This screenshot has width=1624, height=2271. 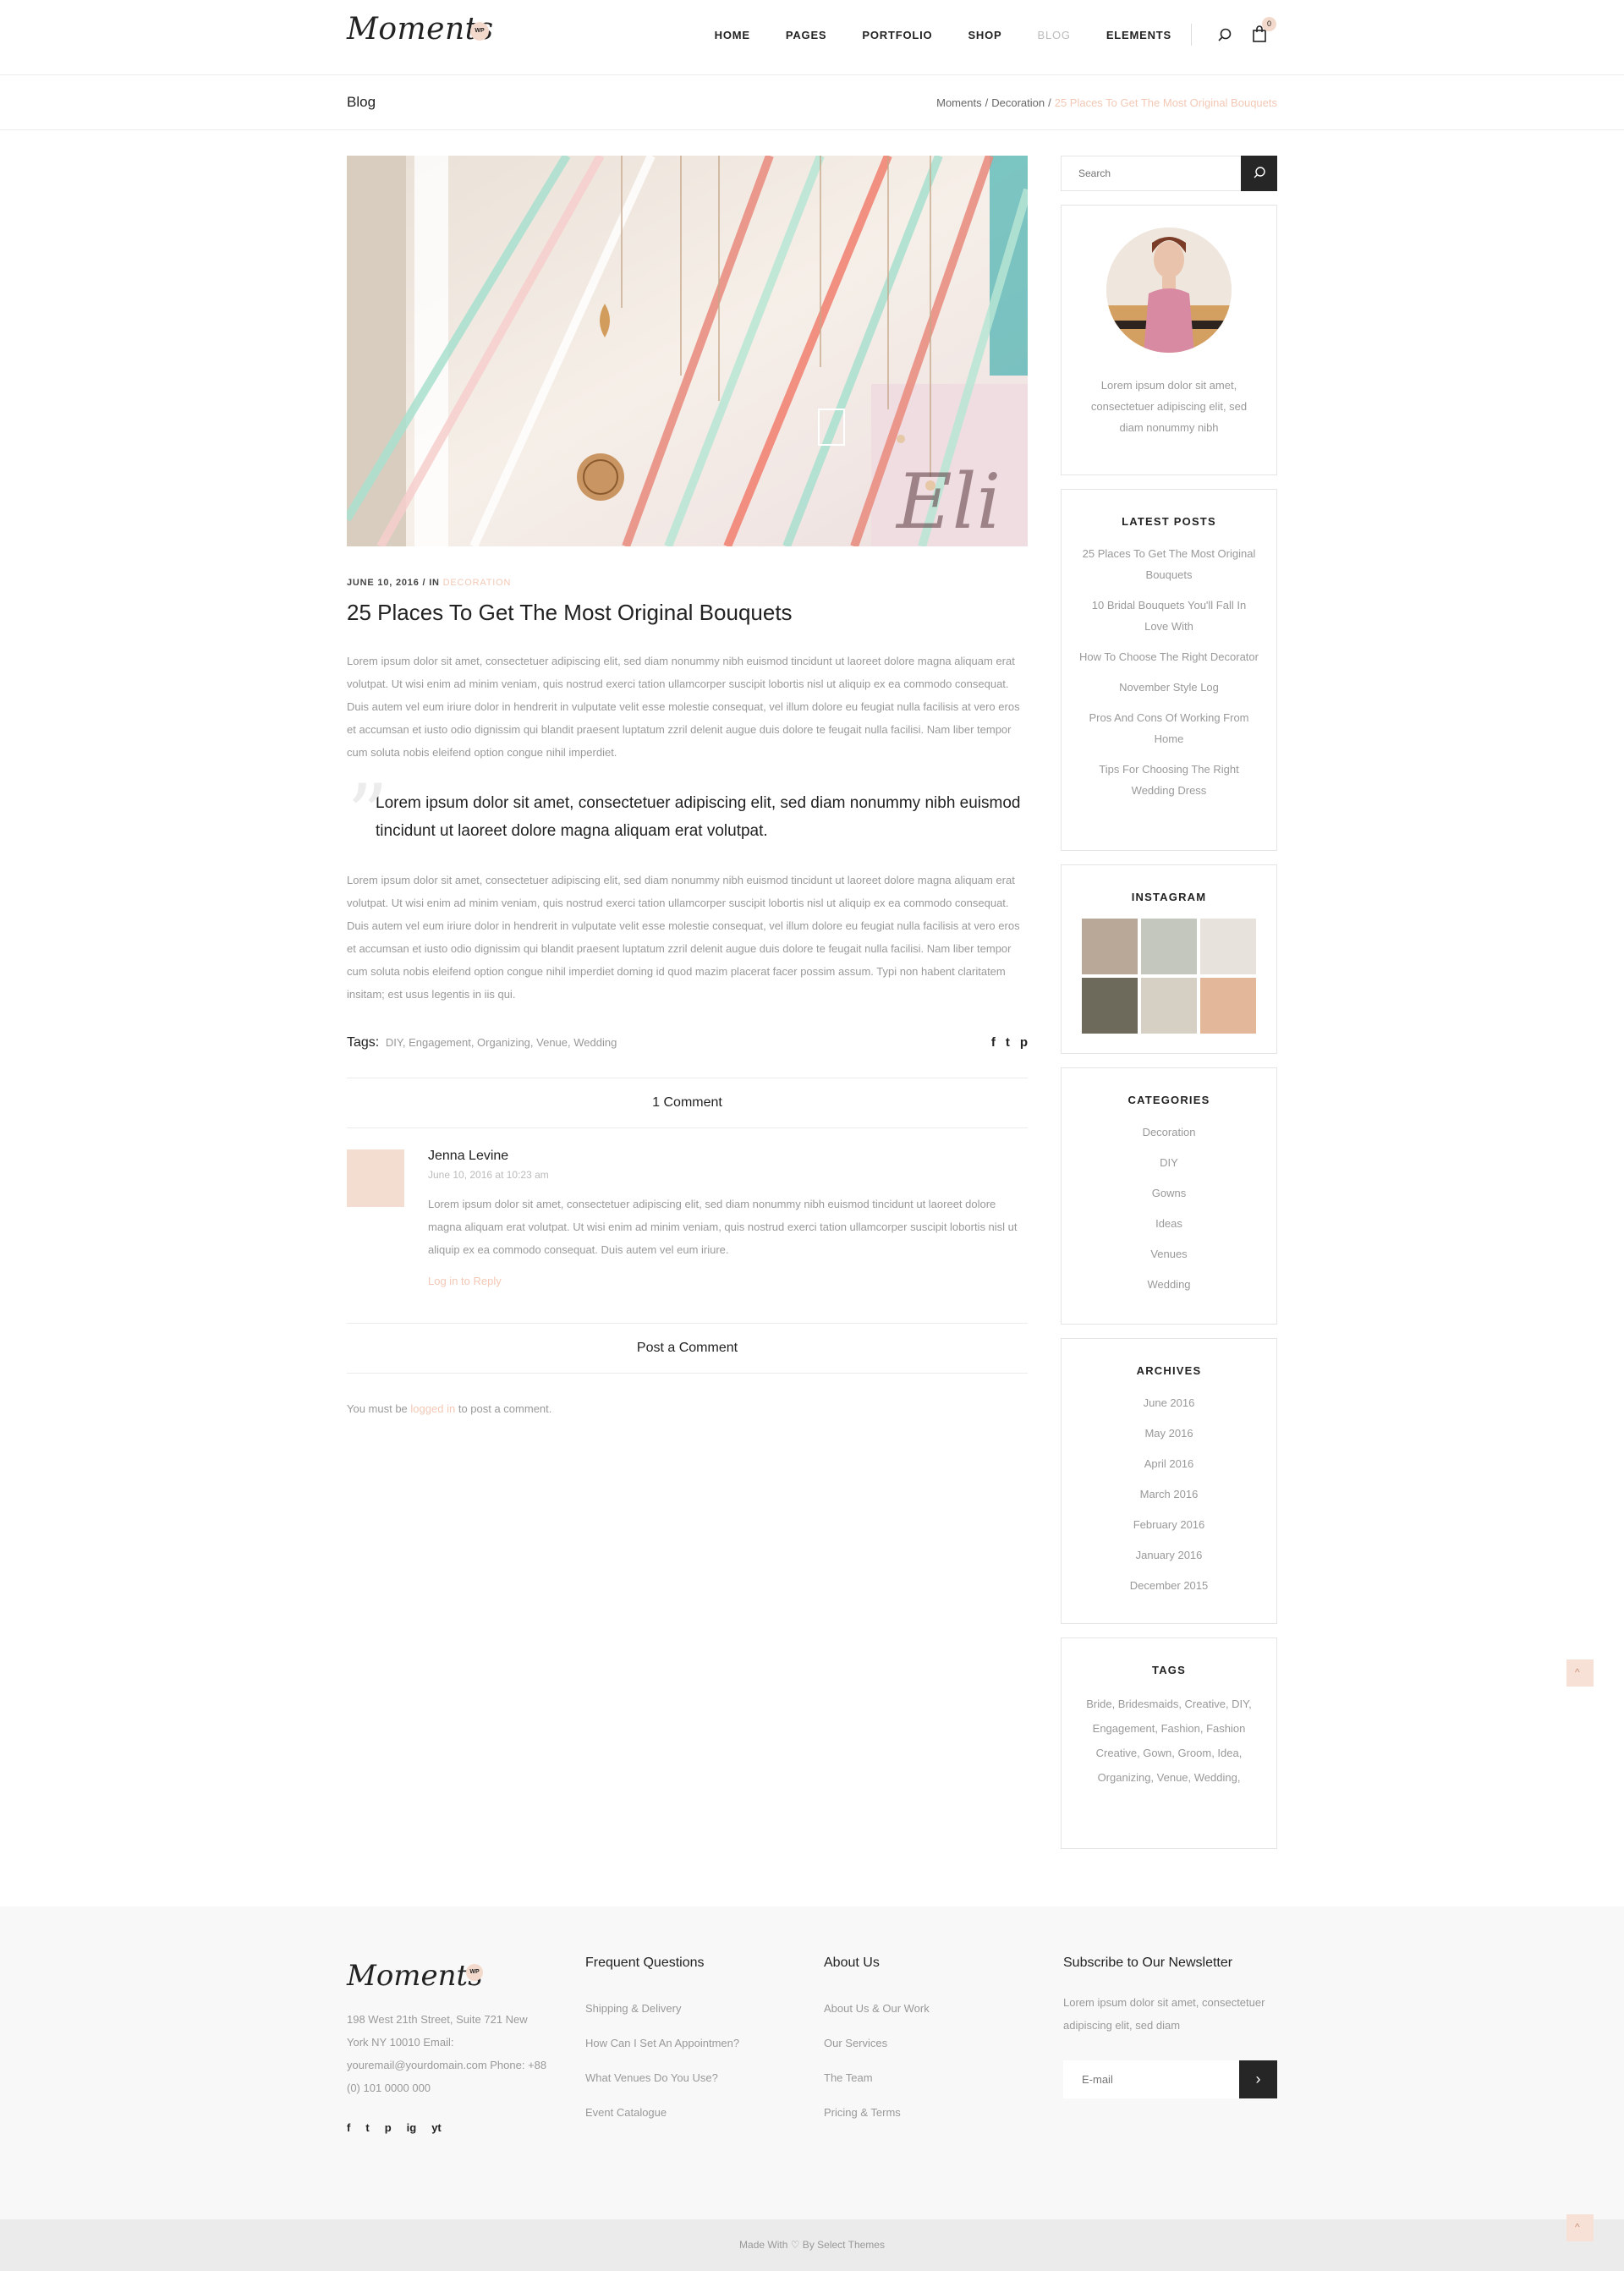 I want to click on nav-shop: SHOP, so click(x=985, y=35).